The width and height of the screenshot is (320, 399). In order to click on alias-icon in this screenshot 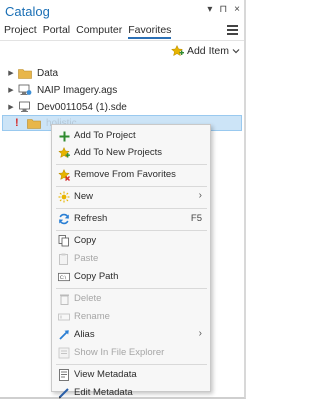, I will do `click(64, 335)`.